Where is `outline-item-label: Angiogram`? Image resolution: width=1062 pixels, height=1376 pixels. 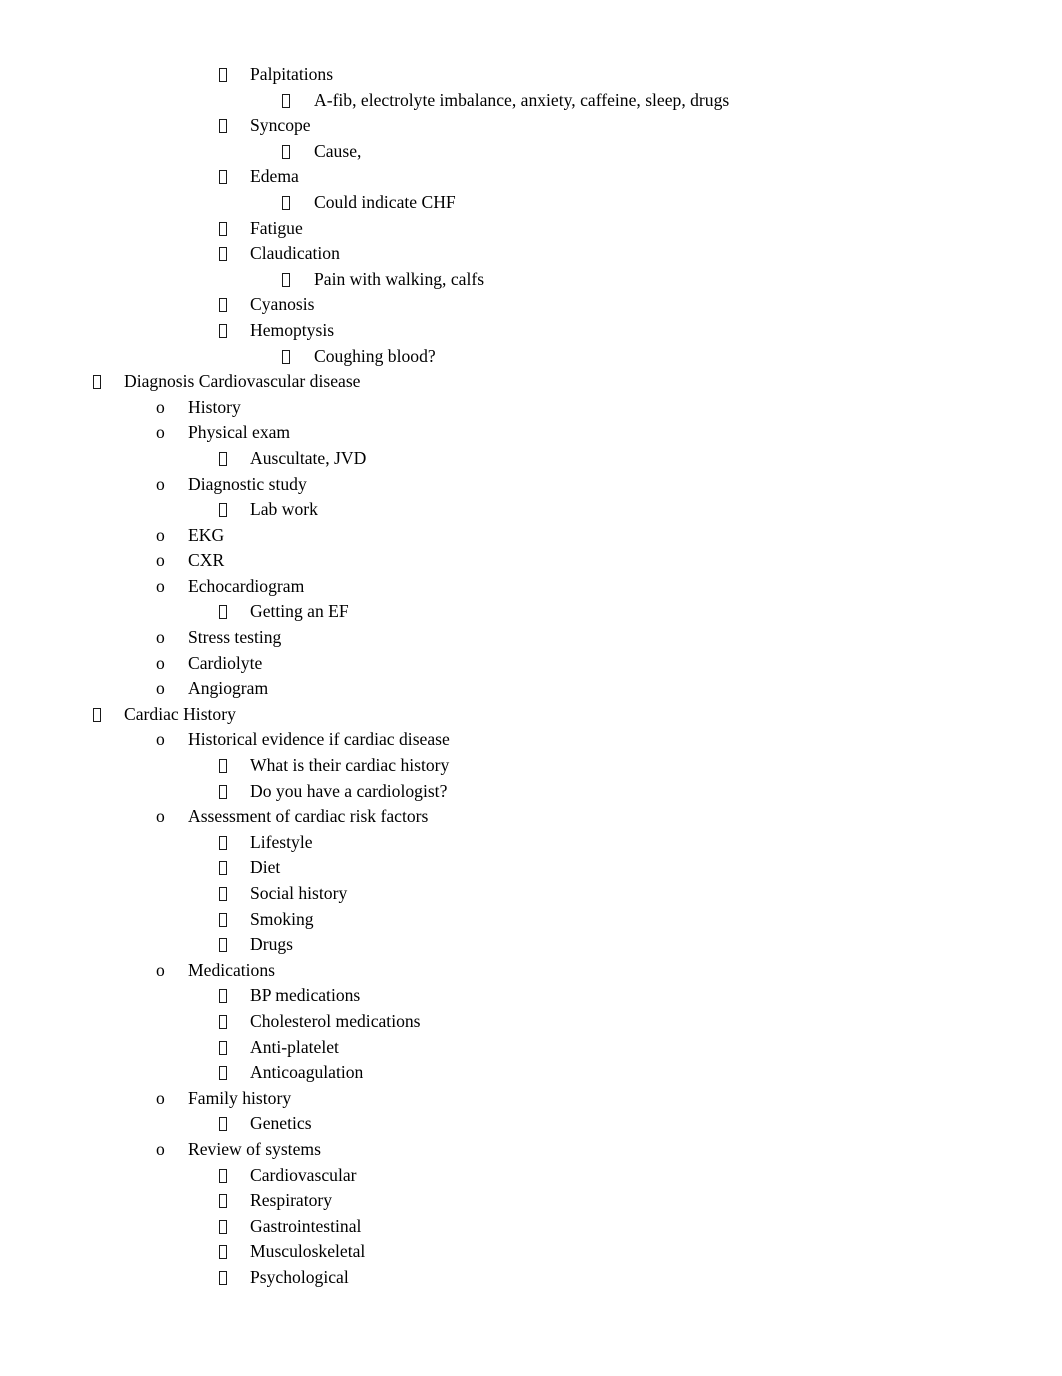
outline-item-label: Angiogram is located at coordinates (228, 688).